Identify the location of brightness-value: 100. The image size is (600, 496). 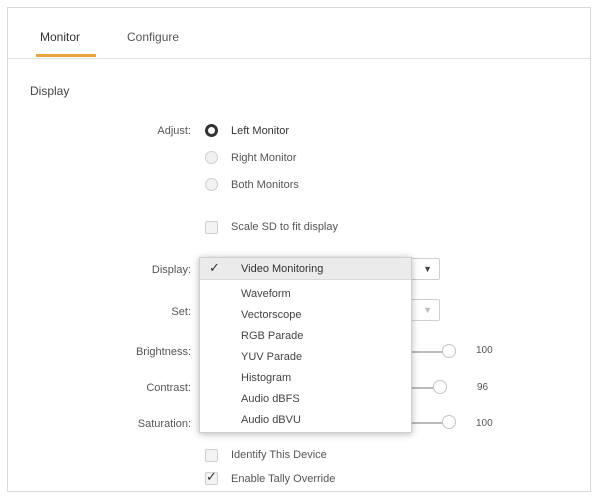
(484, 350).